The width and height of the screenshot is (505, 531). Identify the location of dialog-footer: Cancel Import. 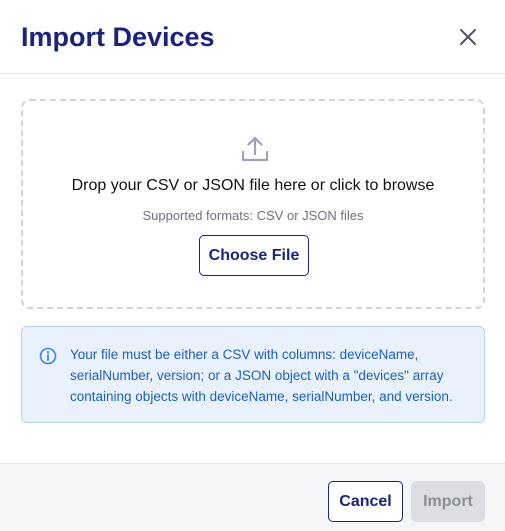
(252, 497).